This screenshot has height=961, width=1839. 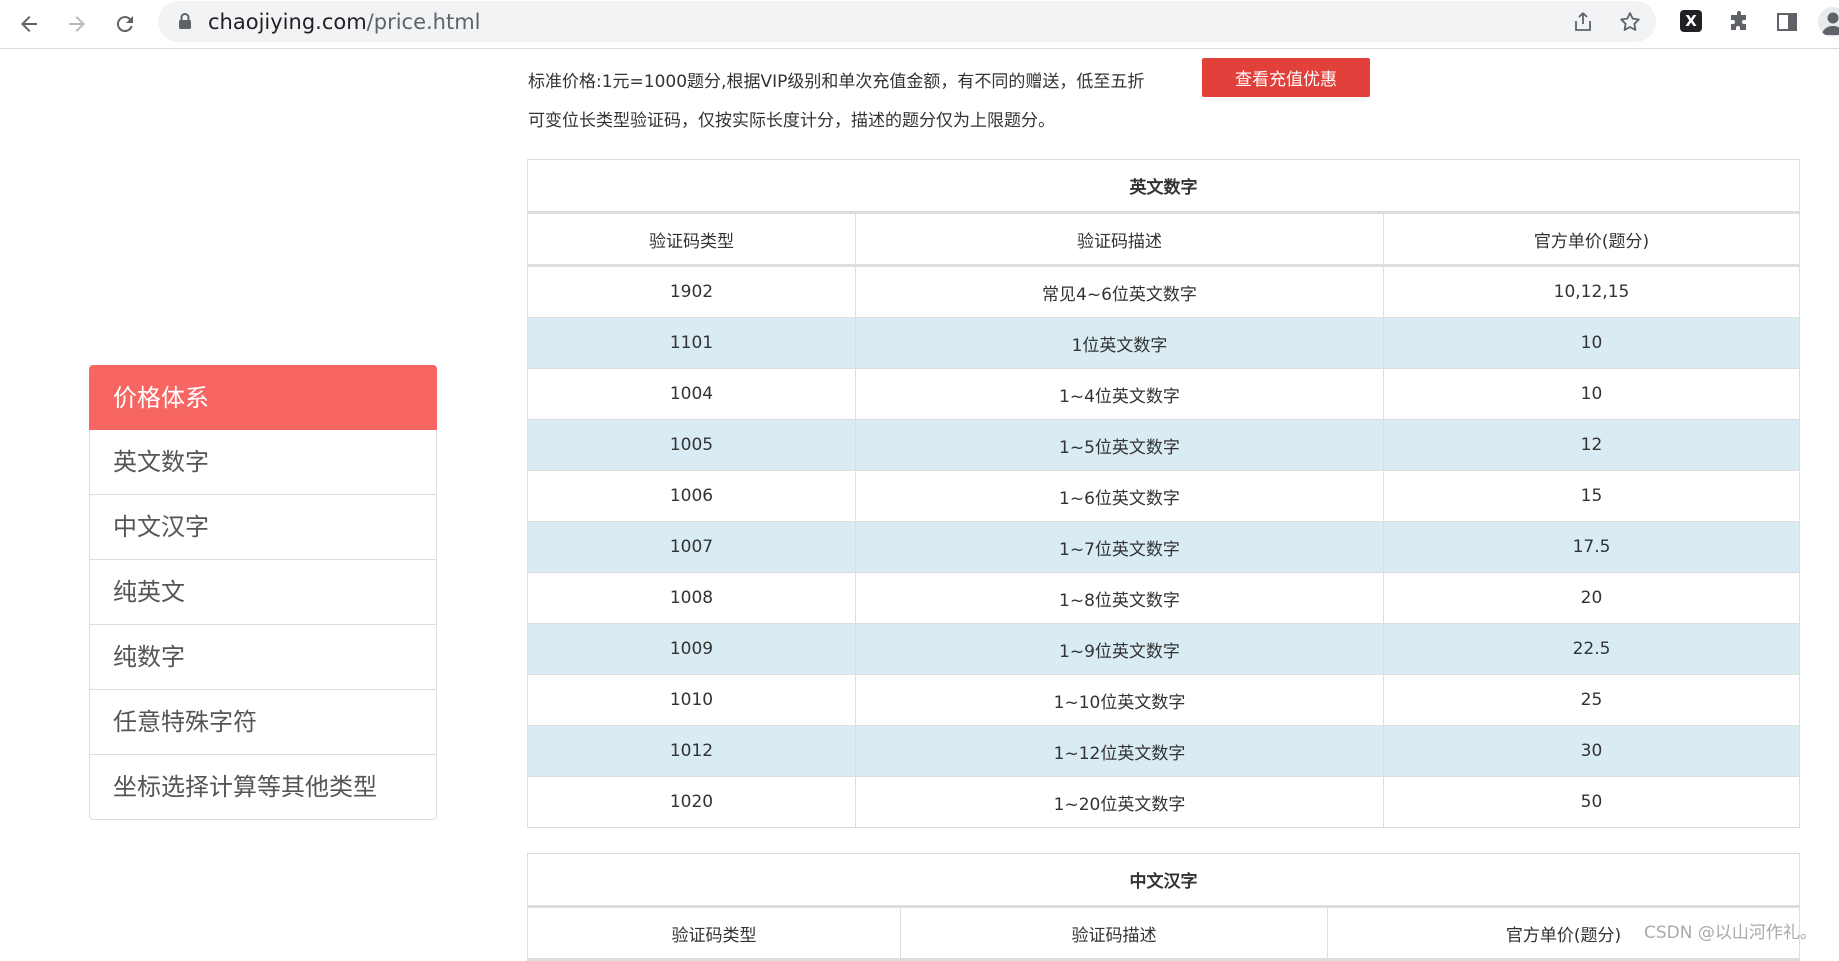 I want to click on sidebar-item-price-system: 价格体系, so click(x=263, y=397).